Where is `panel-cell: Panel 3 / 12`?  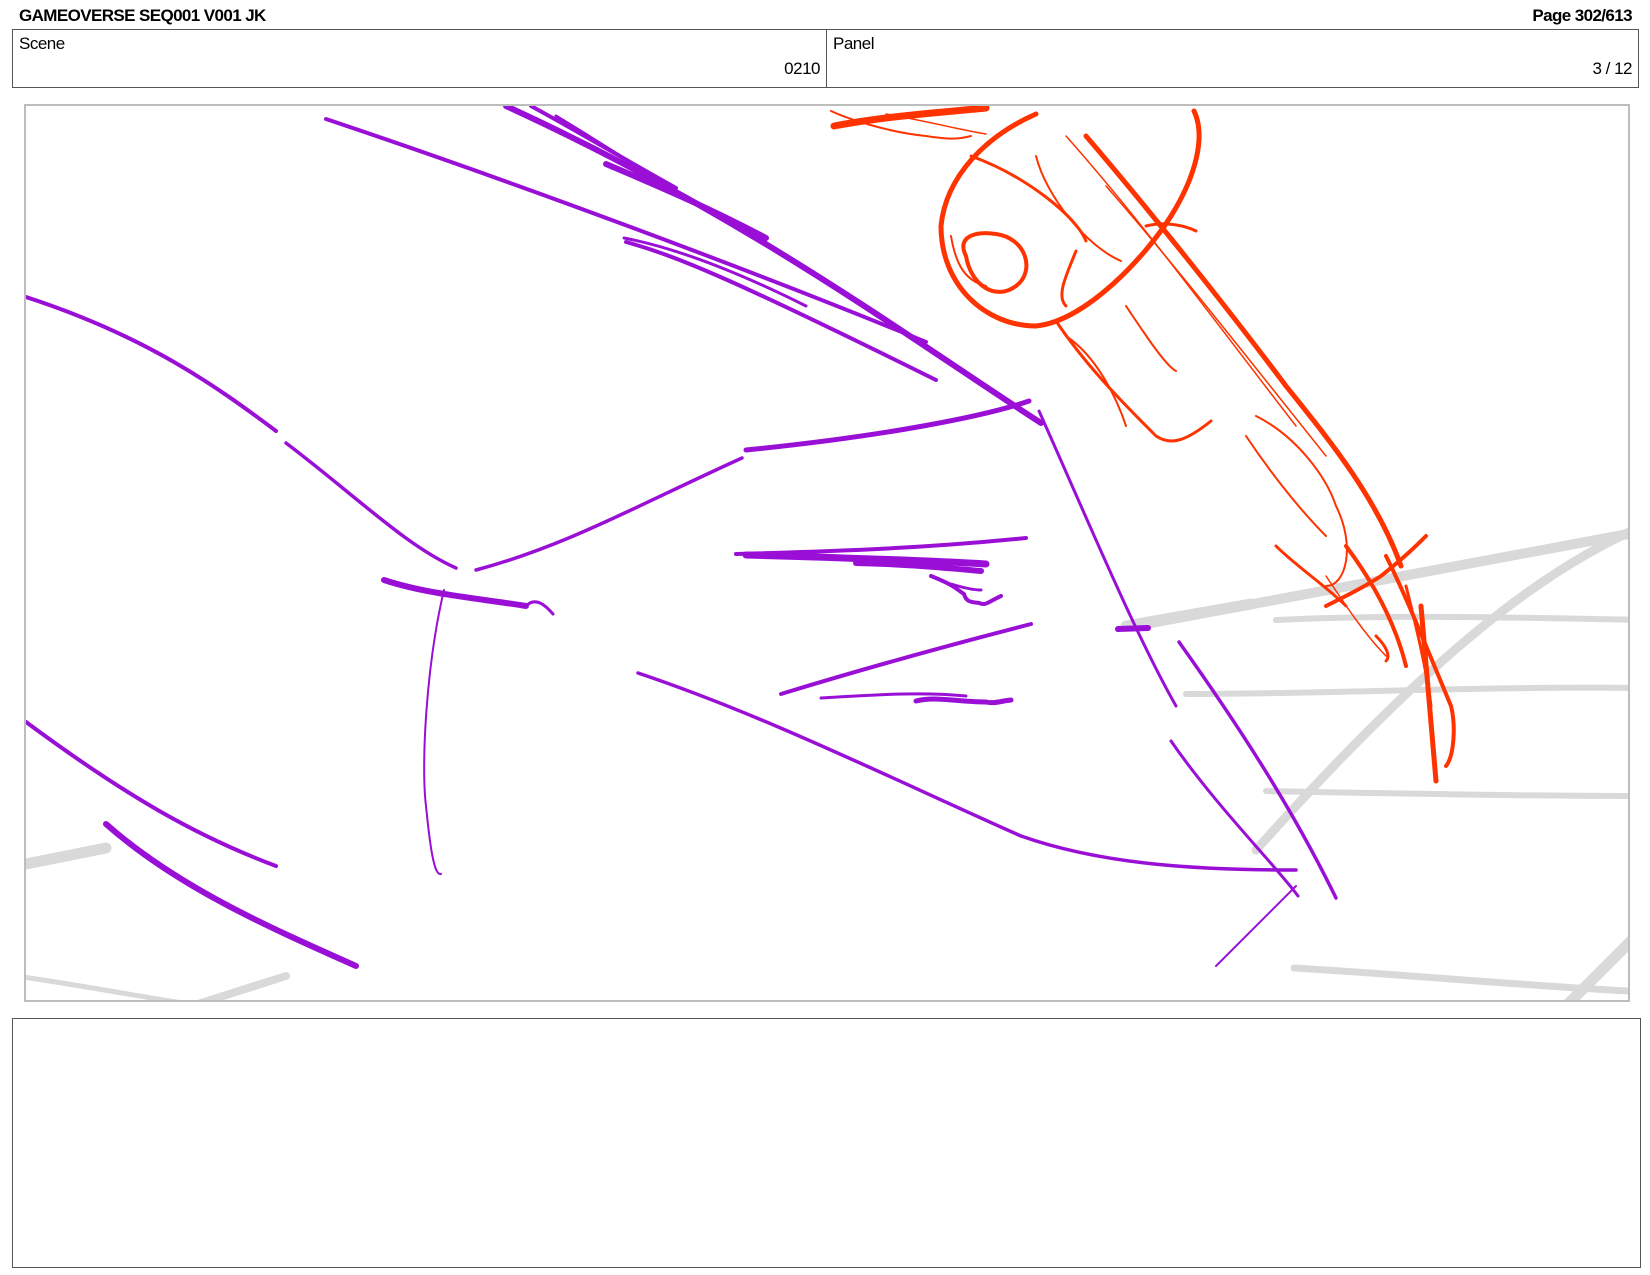
panel-cell: Panel 3 / 12 is located at coordinates (1232, 58).